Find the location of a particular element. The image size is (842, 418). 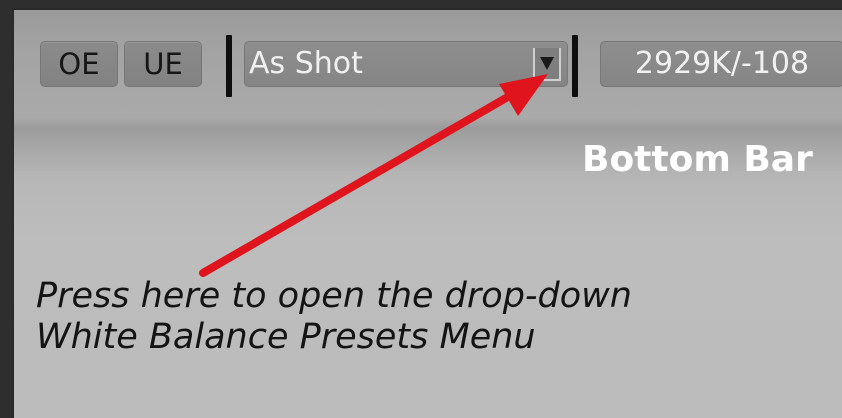

white-balance-selected-value: As Shot is located at coordinates (306, 63).